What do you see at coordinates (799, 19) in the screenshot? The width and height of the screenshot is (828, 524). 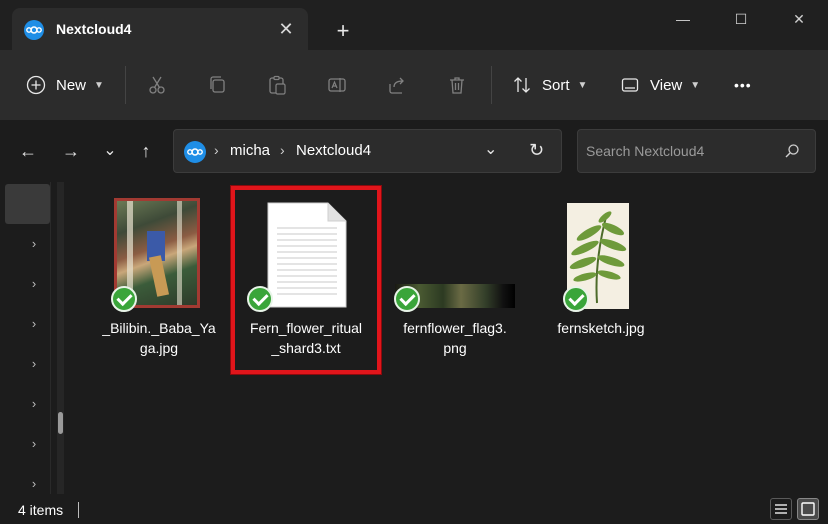 I see `close-window-button: ✕` at bounding box center [799, 19].